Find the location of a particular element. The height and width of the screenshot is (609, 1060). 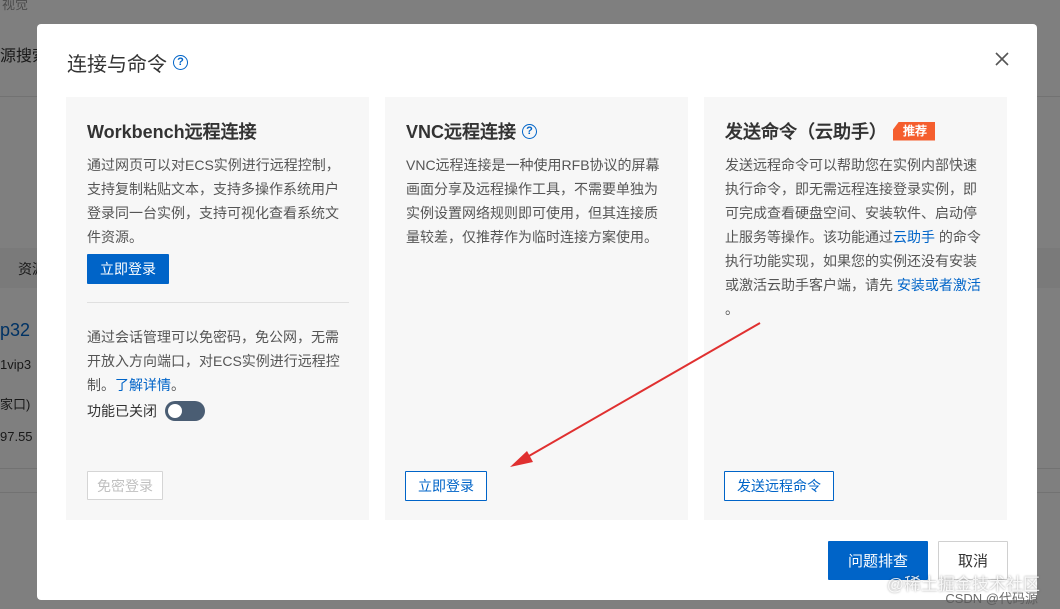

install-activate-link: 安装或者激活 is located at coordinates (939, 285).